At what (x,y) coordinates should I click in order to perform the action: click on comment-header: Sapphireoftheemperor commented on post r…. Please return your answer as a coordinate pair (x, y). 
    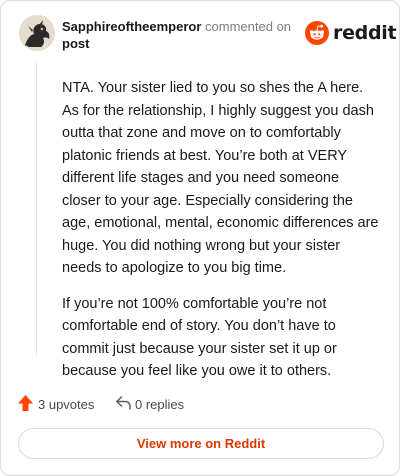
    Looking at the image, I should click on (207, 33).